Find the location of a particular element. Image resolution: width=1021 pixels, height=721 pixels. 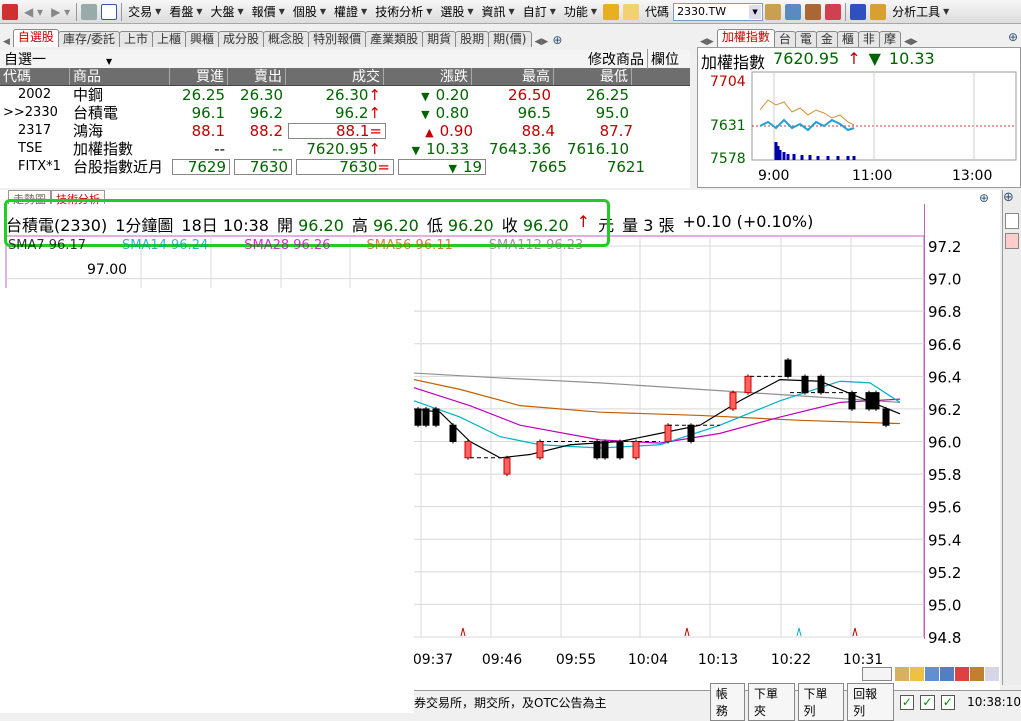

col-low: 最低 is located at coordinates (593, 76).